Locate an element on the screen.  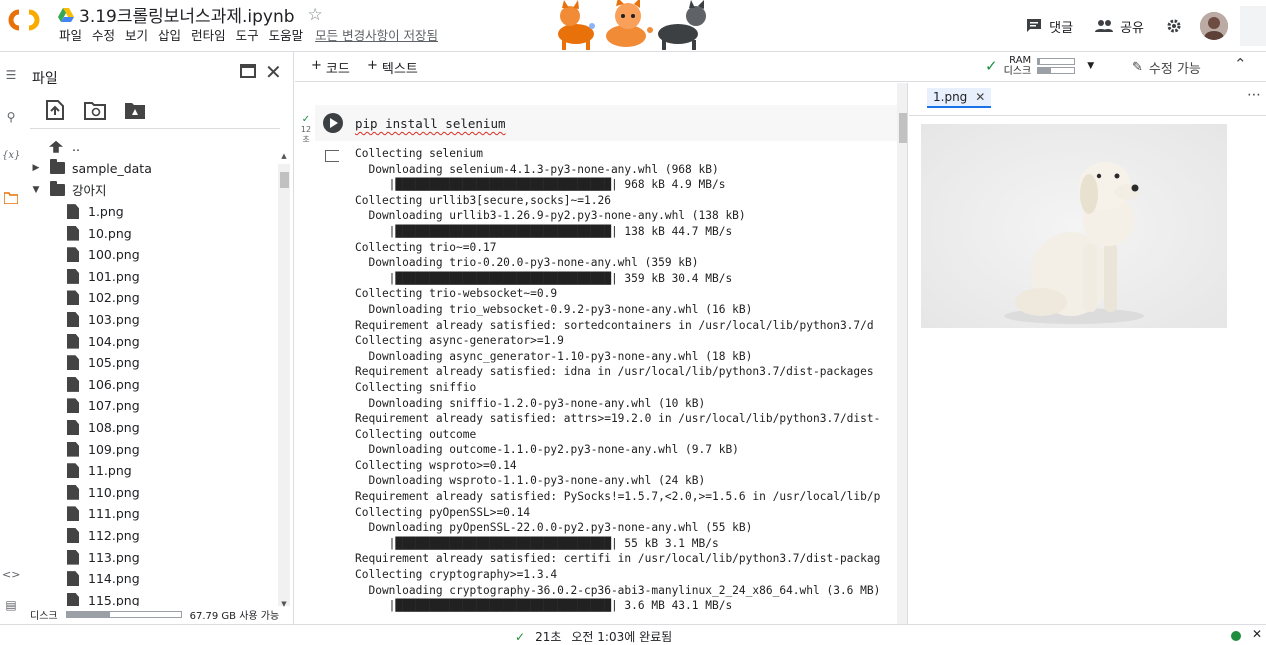
output-line: Collecting selenium is located at coordinates (419, 153).